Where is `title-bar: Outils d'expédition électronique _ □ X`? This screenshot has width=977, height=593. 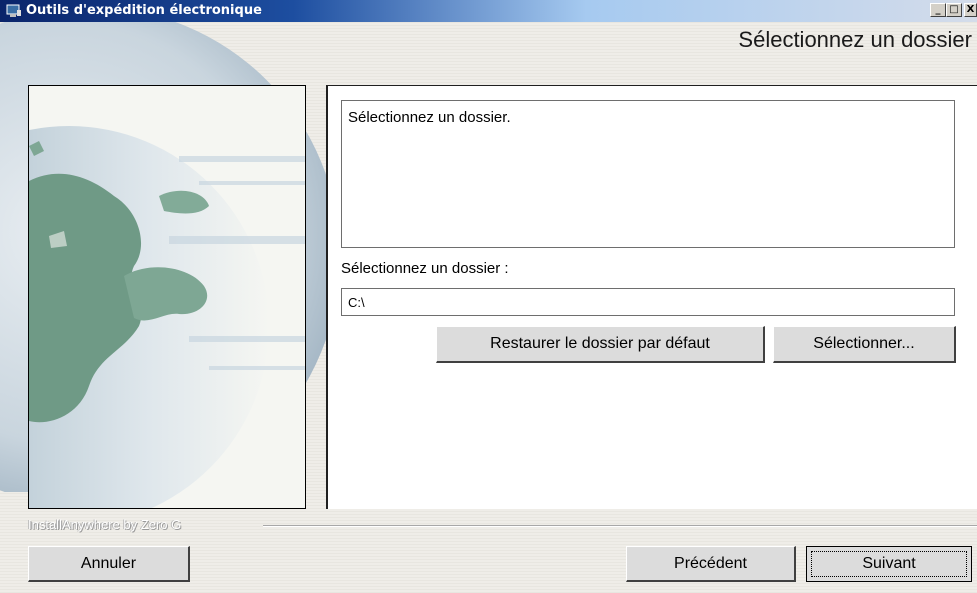 title-bar: Outils d'expédition électronique _ □ X is located at coordinates (488, 11).